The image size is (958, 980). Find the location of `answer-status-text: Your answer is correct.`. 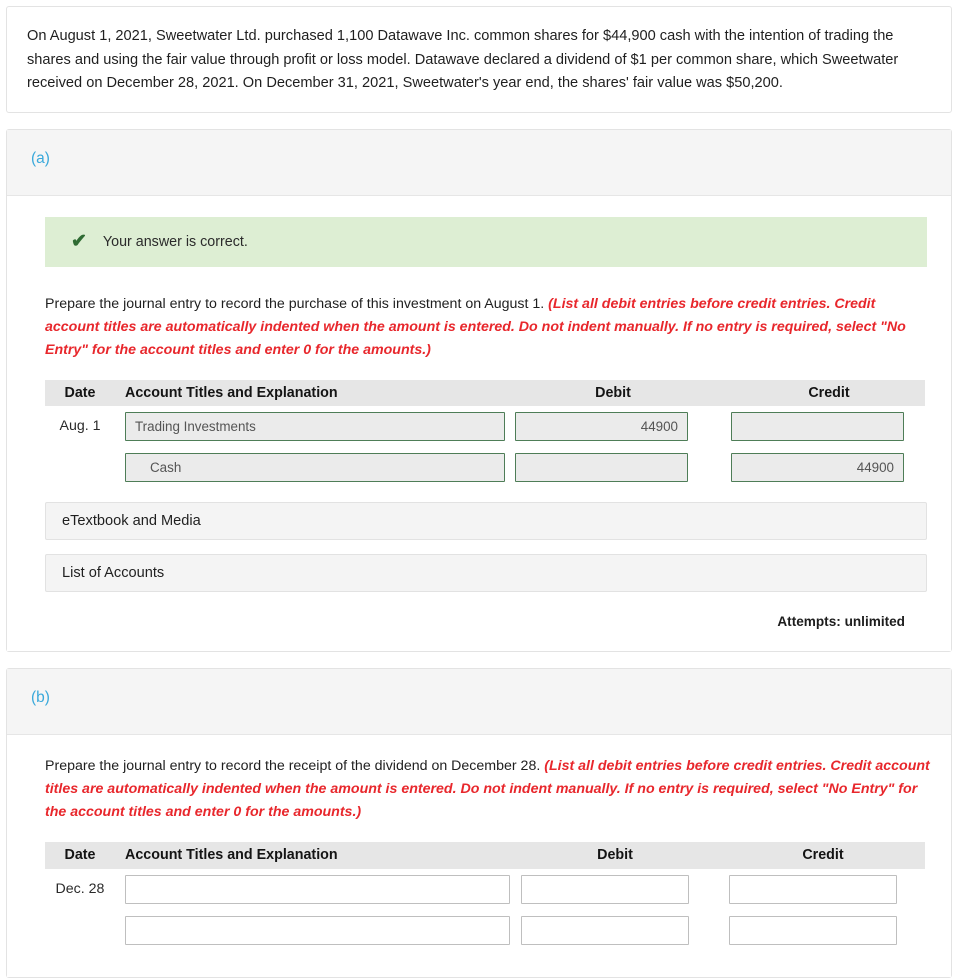

answer-status-text: Your answer is correct. is located at coordinates (175, 241).